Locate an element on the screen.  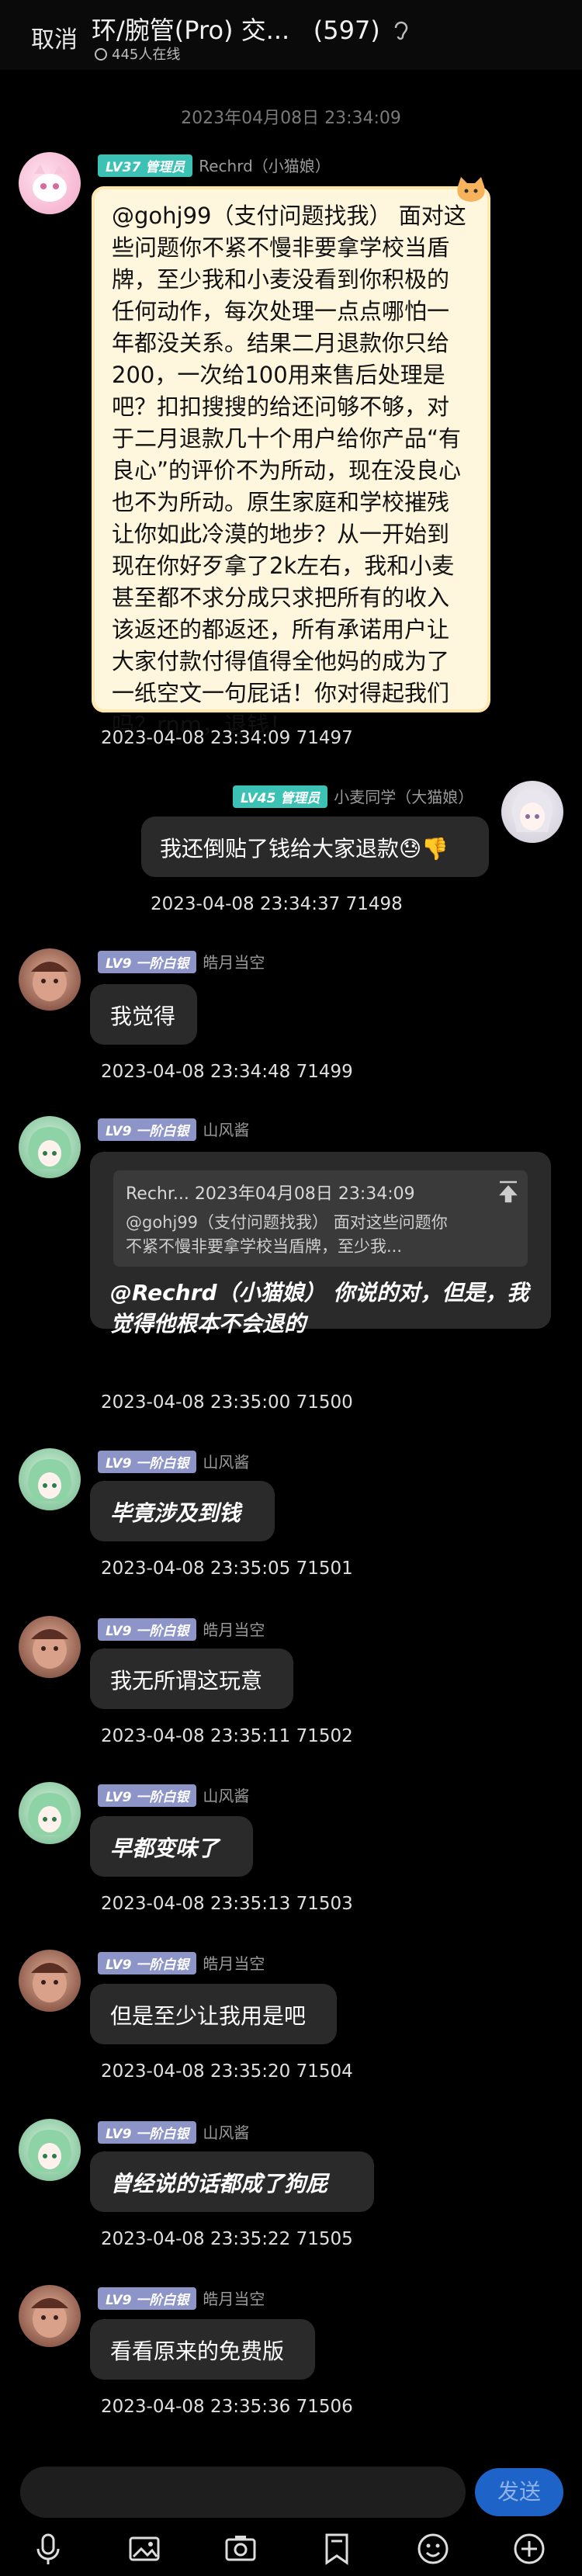
bookmark-icon is located at coordinates (337, 2549).